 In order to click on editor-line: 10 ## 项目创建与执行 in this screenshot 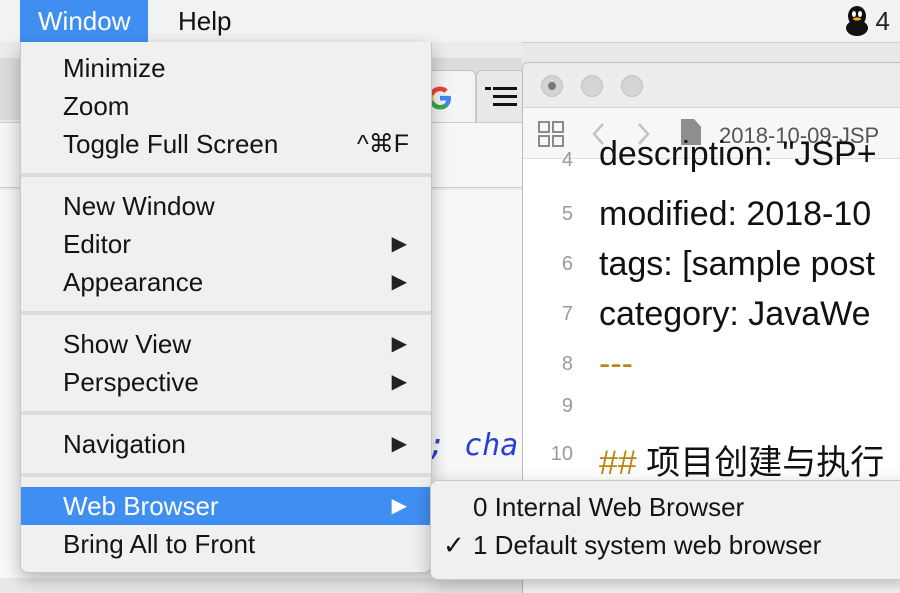, I will do `click(711, 457)`.